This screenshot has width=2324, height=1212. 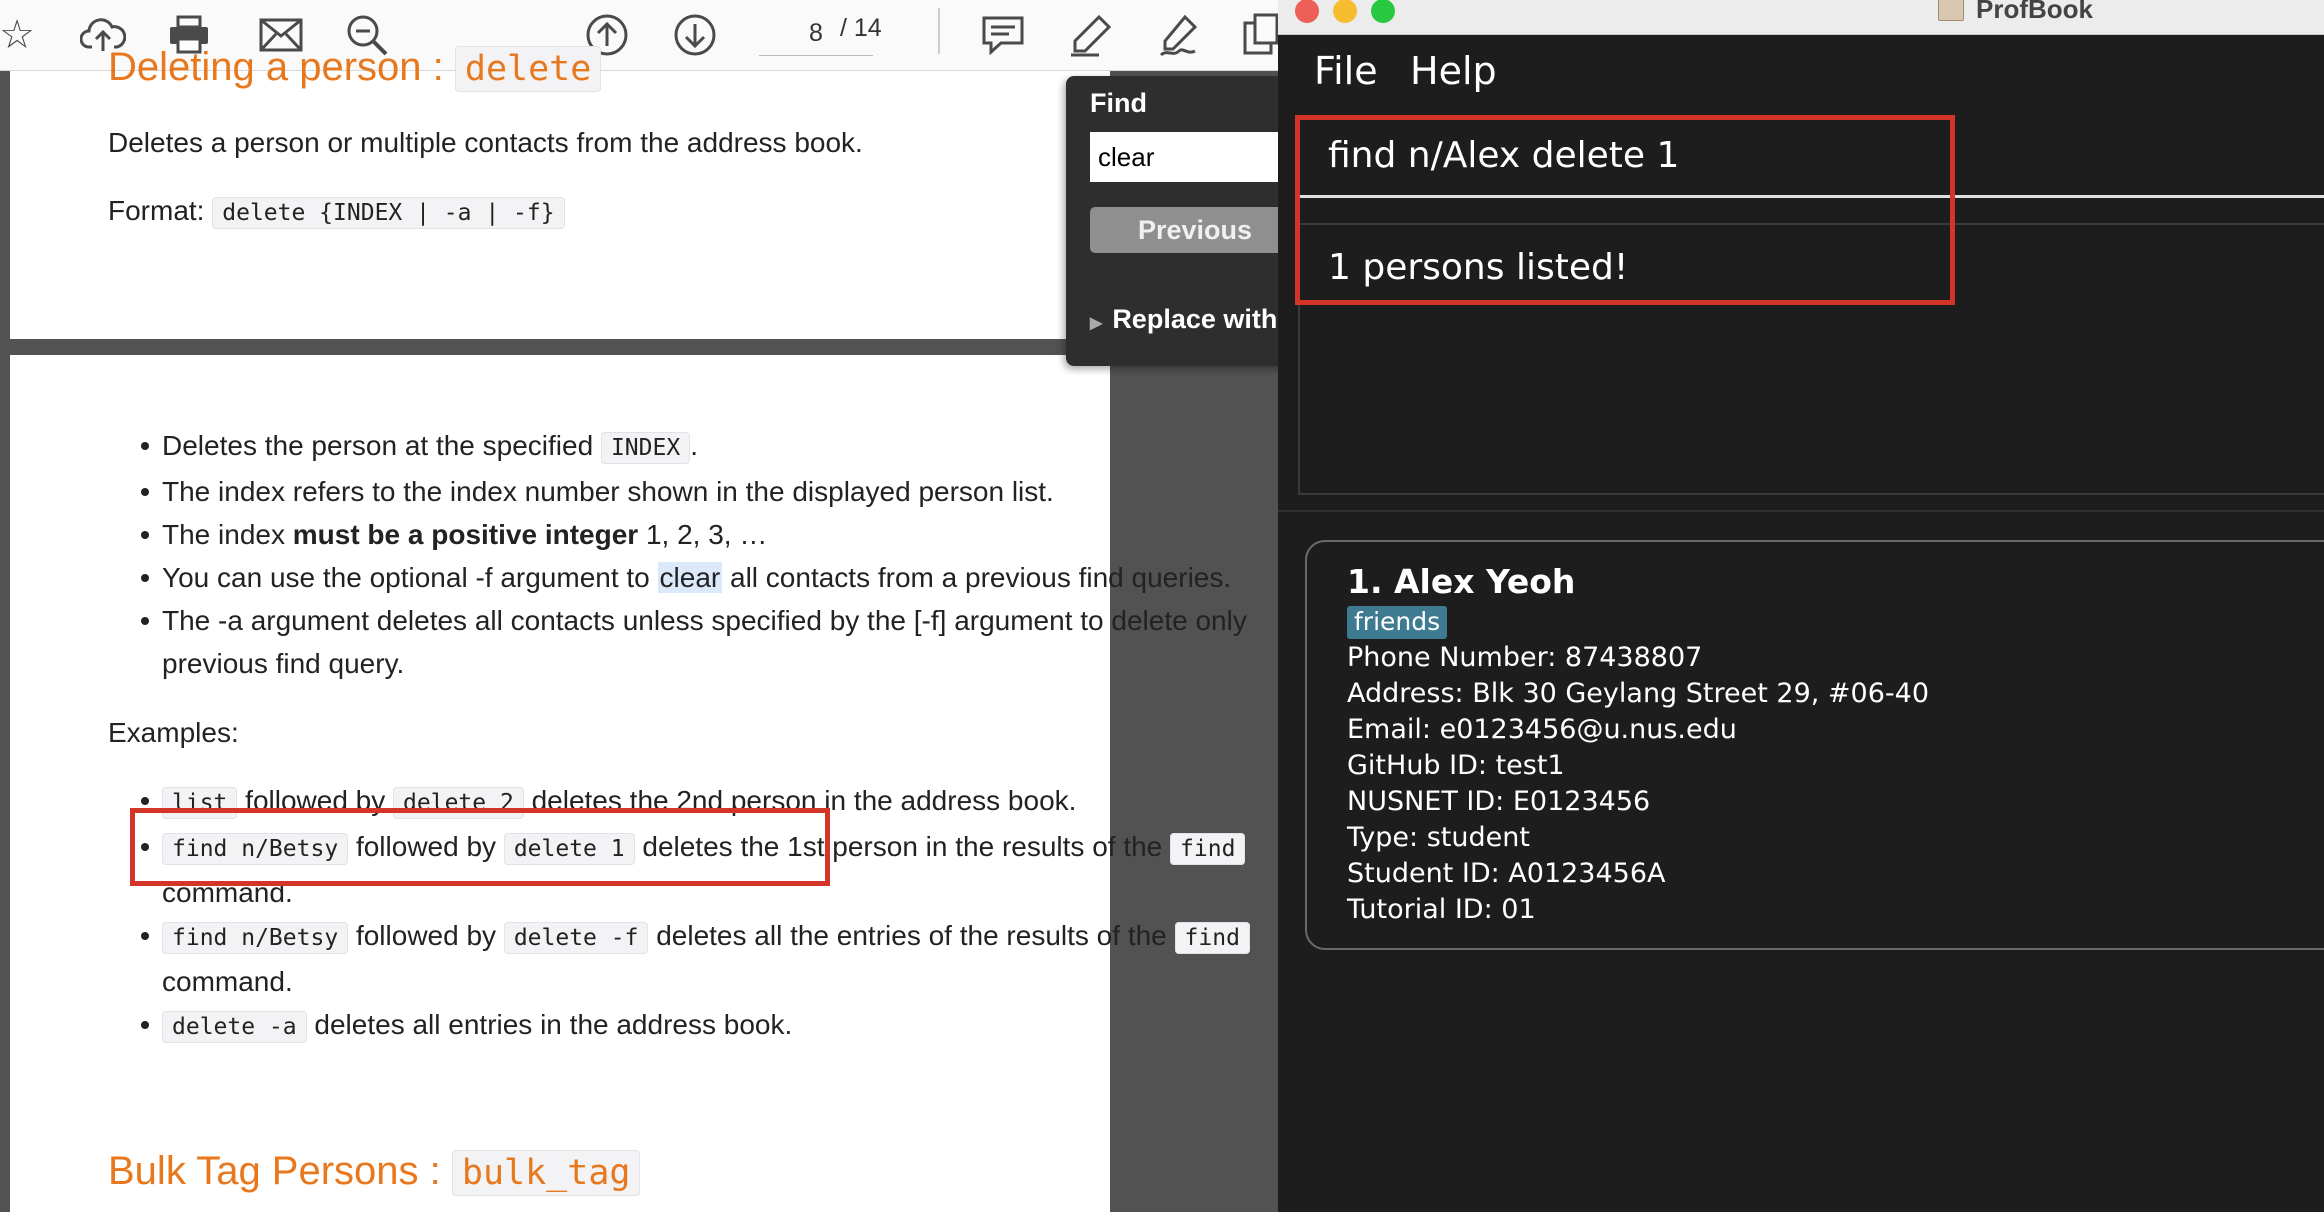 I want to click on format-line: Format: delete {INDEX | -a | -f}, so click(x=336, y=212).